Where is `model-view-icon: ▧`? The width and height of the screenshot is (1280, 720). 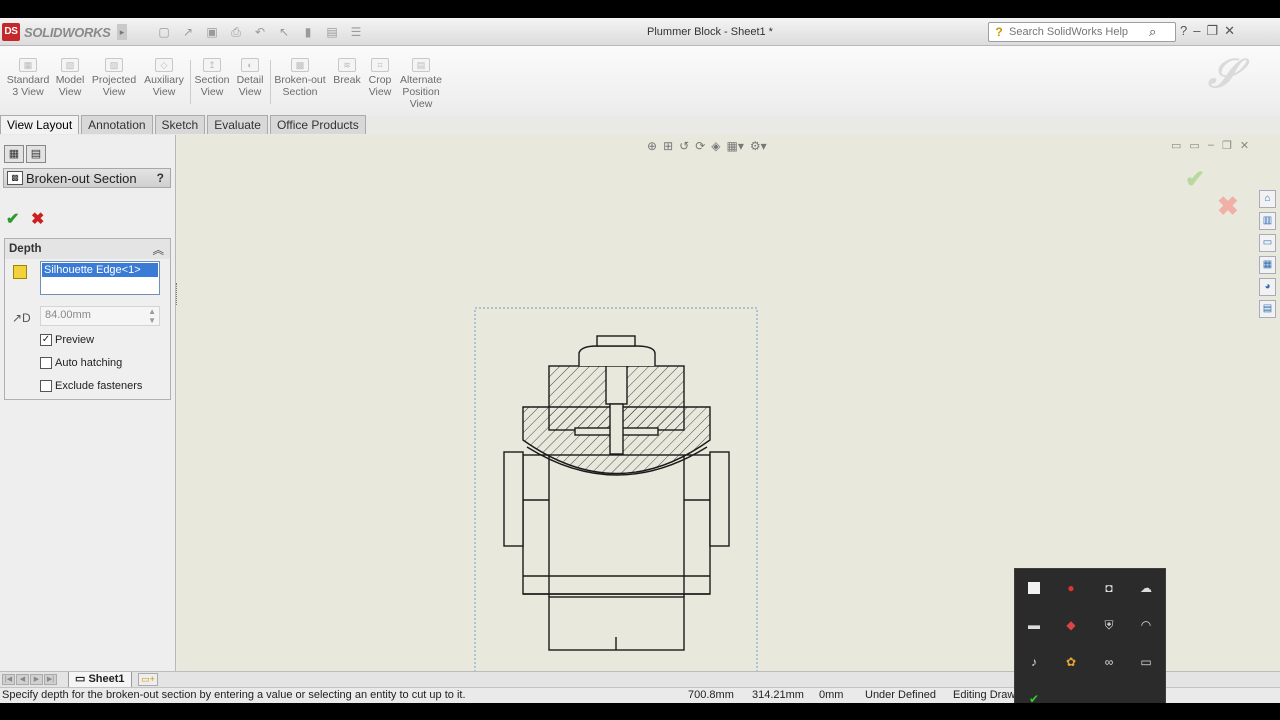
model-view-icon: ▧ is located at coordinates (70, 65).